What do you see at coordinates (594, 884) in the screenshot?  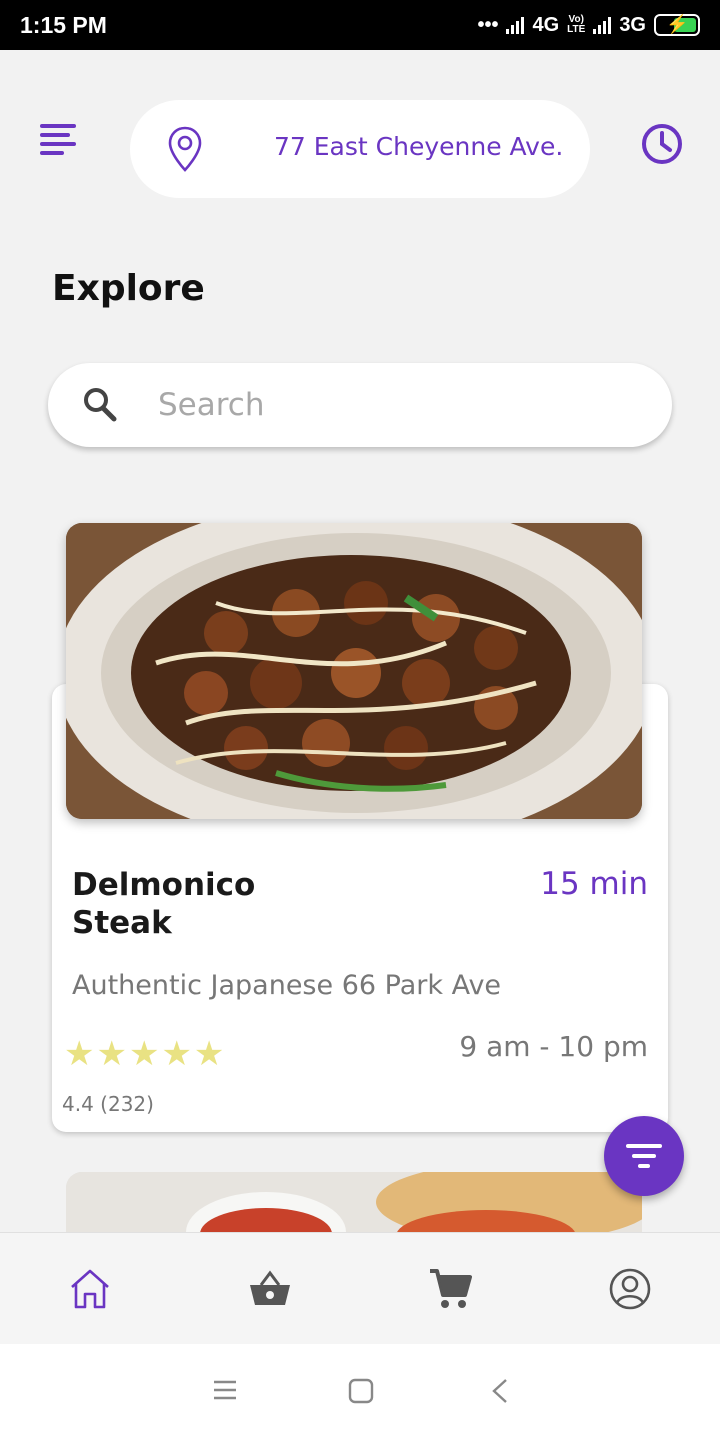 I see `delivery-time: 15 min` at bounding box center [594, 884].